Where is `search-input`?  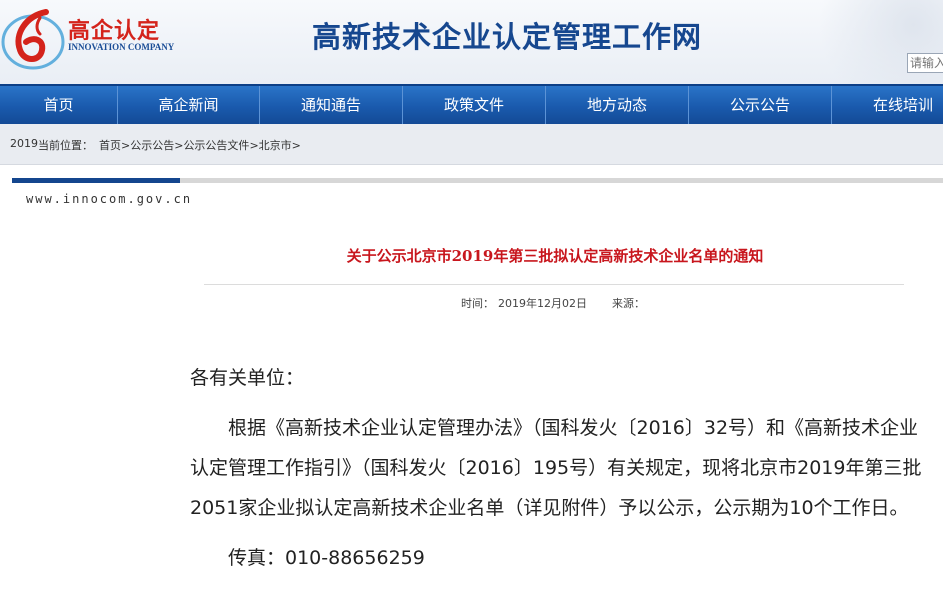
search-input is located at coordinates (925, 63).